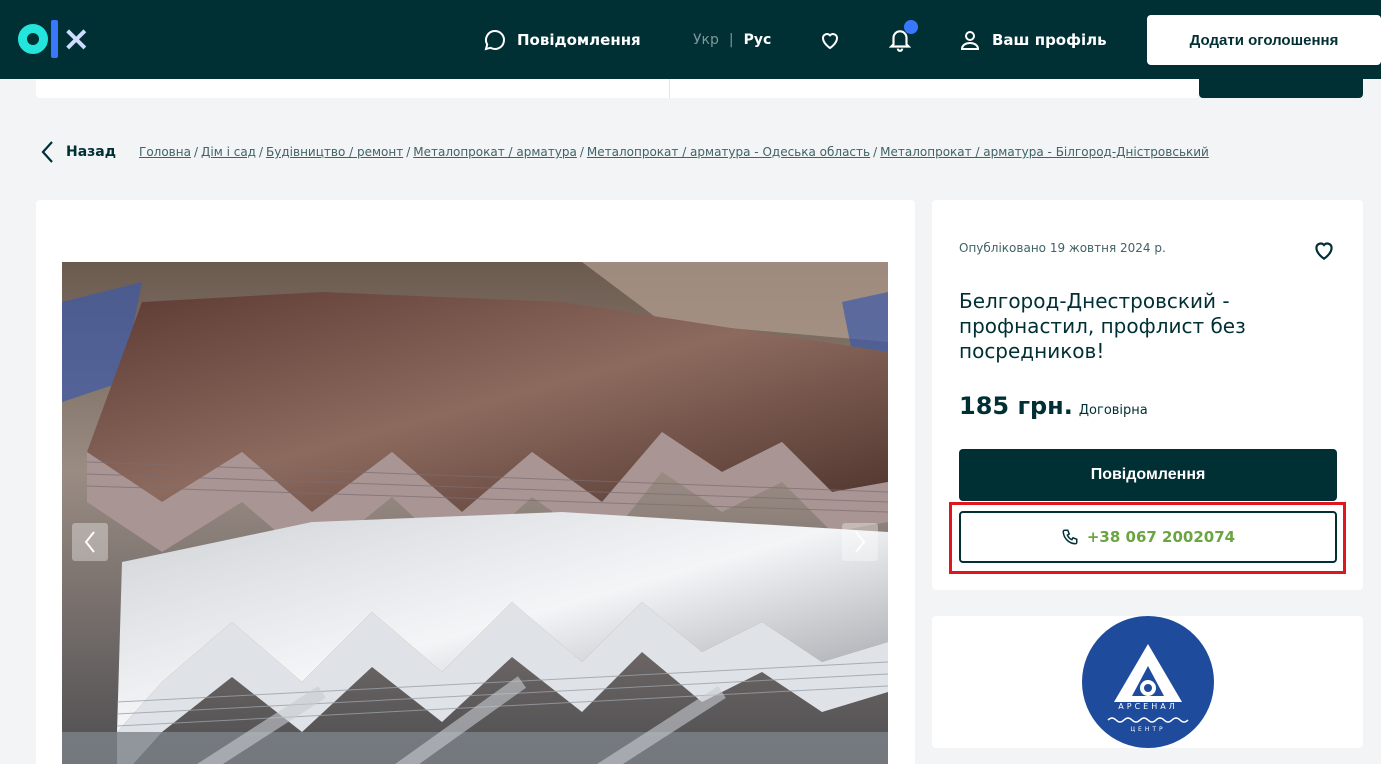 The width and height of the screenshot is (1381, 764). I want to click on notifications-link, so click(902, 39).